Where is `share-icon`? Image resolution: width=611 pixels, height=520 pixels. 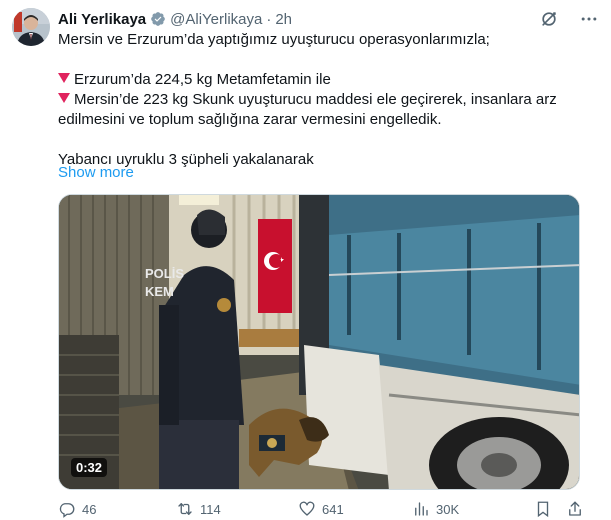 share-icon is located at coordinates (575, 508).